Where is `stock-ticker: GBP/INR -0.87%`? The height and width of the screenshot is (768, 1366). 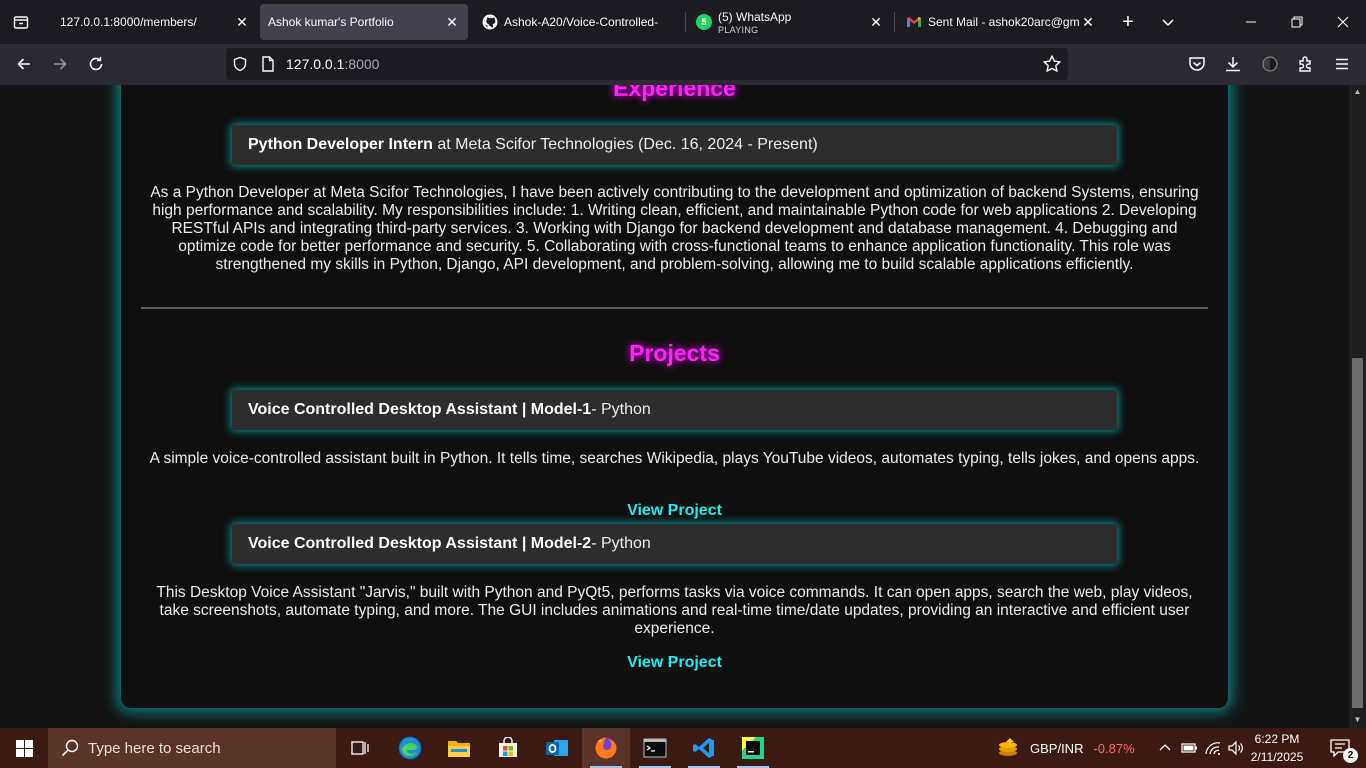
stock-ticker: GBP/INR -0.87% is located at coordinates (1065, 748).